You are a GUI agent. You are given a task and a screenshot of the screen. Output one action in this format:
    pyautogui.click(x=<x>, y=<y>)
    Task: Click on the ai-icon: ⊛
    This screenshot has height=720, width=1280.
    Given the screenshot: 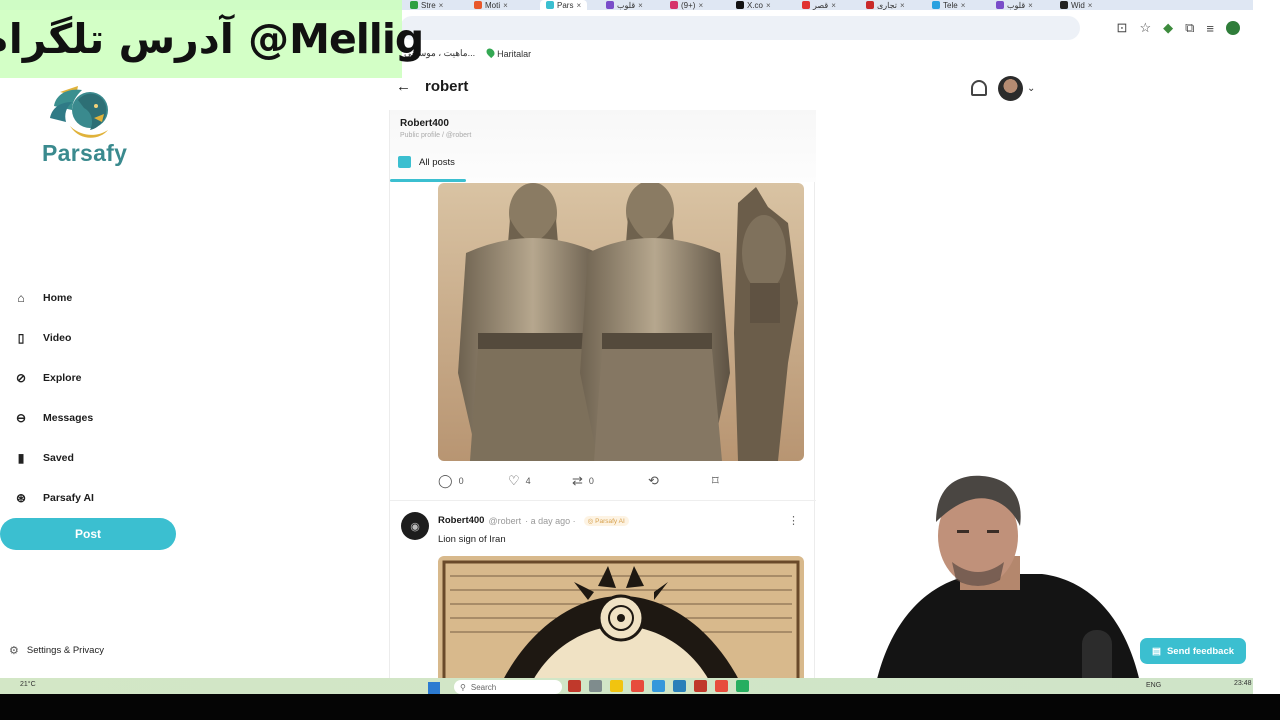 What is the action you would take?
    pyautogui.click(x=21, y=498)
    